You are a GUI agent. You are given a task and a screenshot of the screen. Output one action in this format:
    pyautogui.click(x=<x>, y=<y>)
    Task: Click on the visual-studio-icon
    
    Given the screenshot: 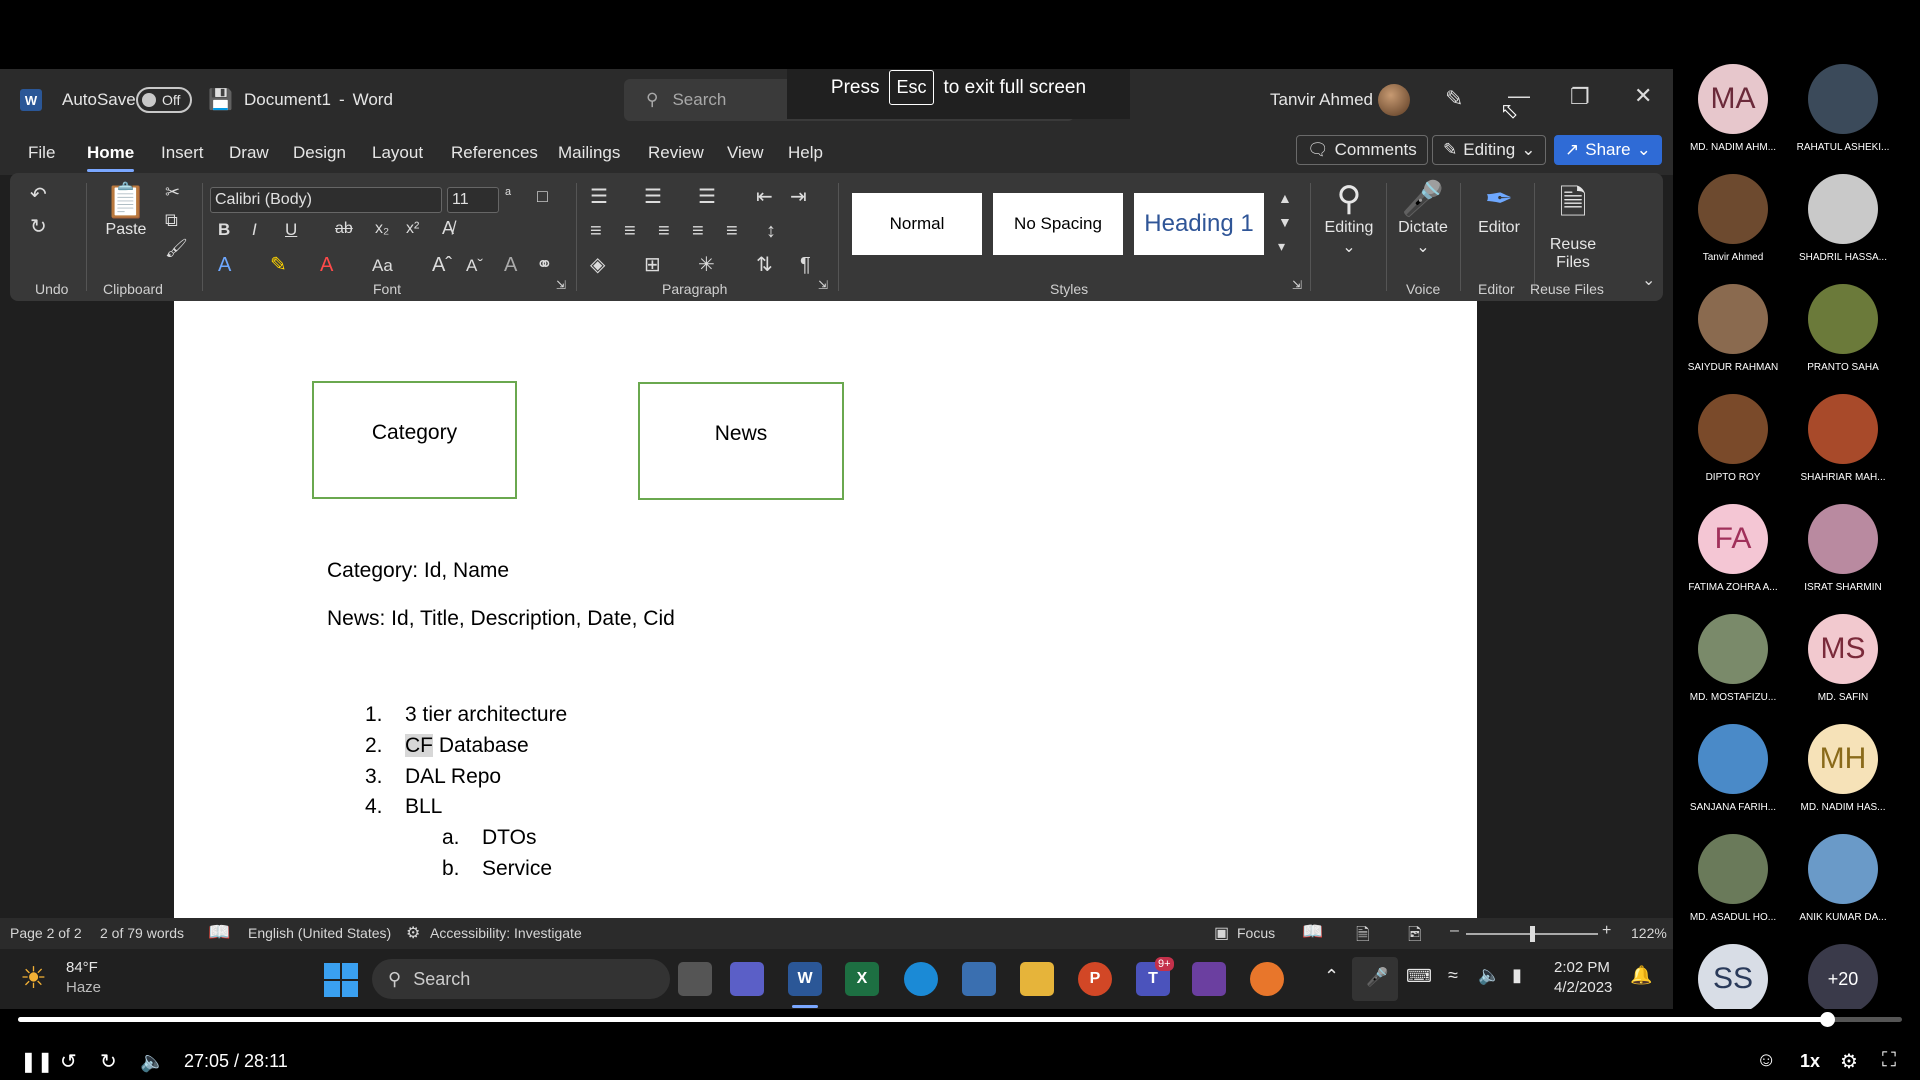 What is the action you would take?
    pyautogui.click(x=1209, y=979)
    